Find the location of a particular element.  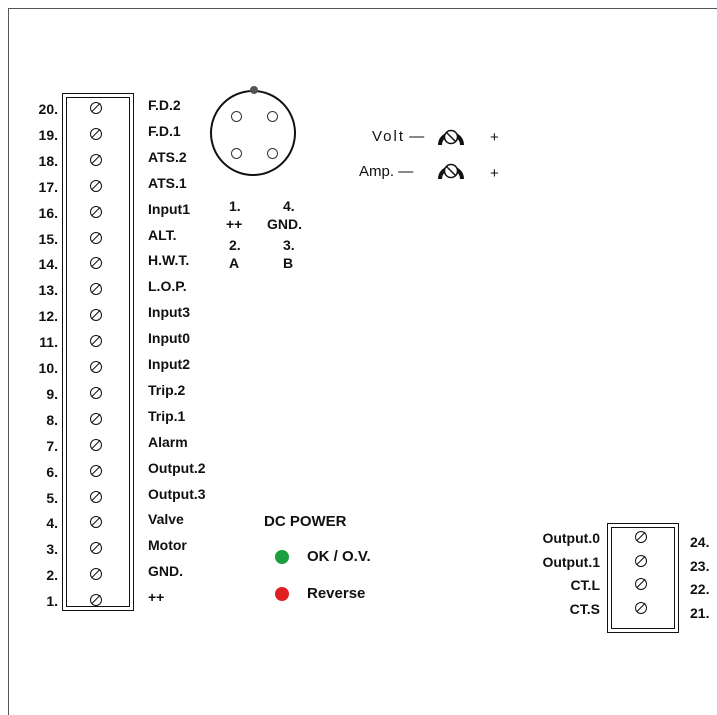

dc-power-title: DC POWER is located at coordinates (305, 521).